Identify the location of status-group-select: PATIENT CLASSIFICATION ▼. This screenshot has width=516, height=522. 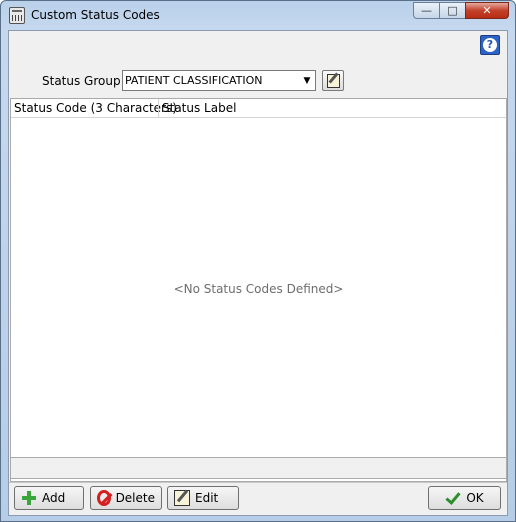
(219, 80).